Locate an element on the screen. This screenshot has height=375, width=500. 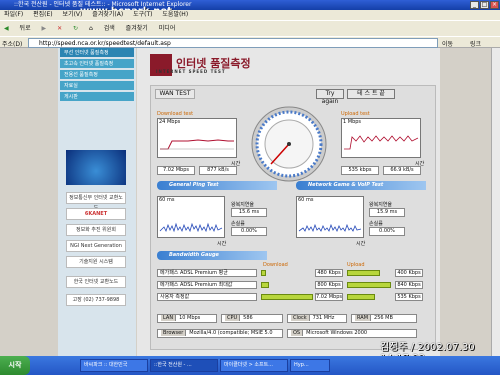
download-mbps: 7.02 Mbps is located at coordinates (176, 170).